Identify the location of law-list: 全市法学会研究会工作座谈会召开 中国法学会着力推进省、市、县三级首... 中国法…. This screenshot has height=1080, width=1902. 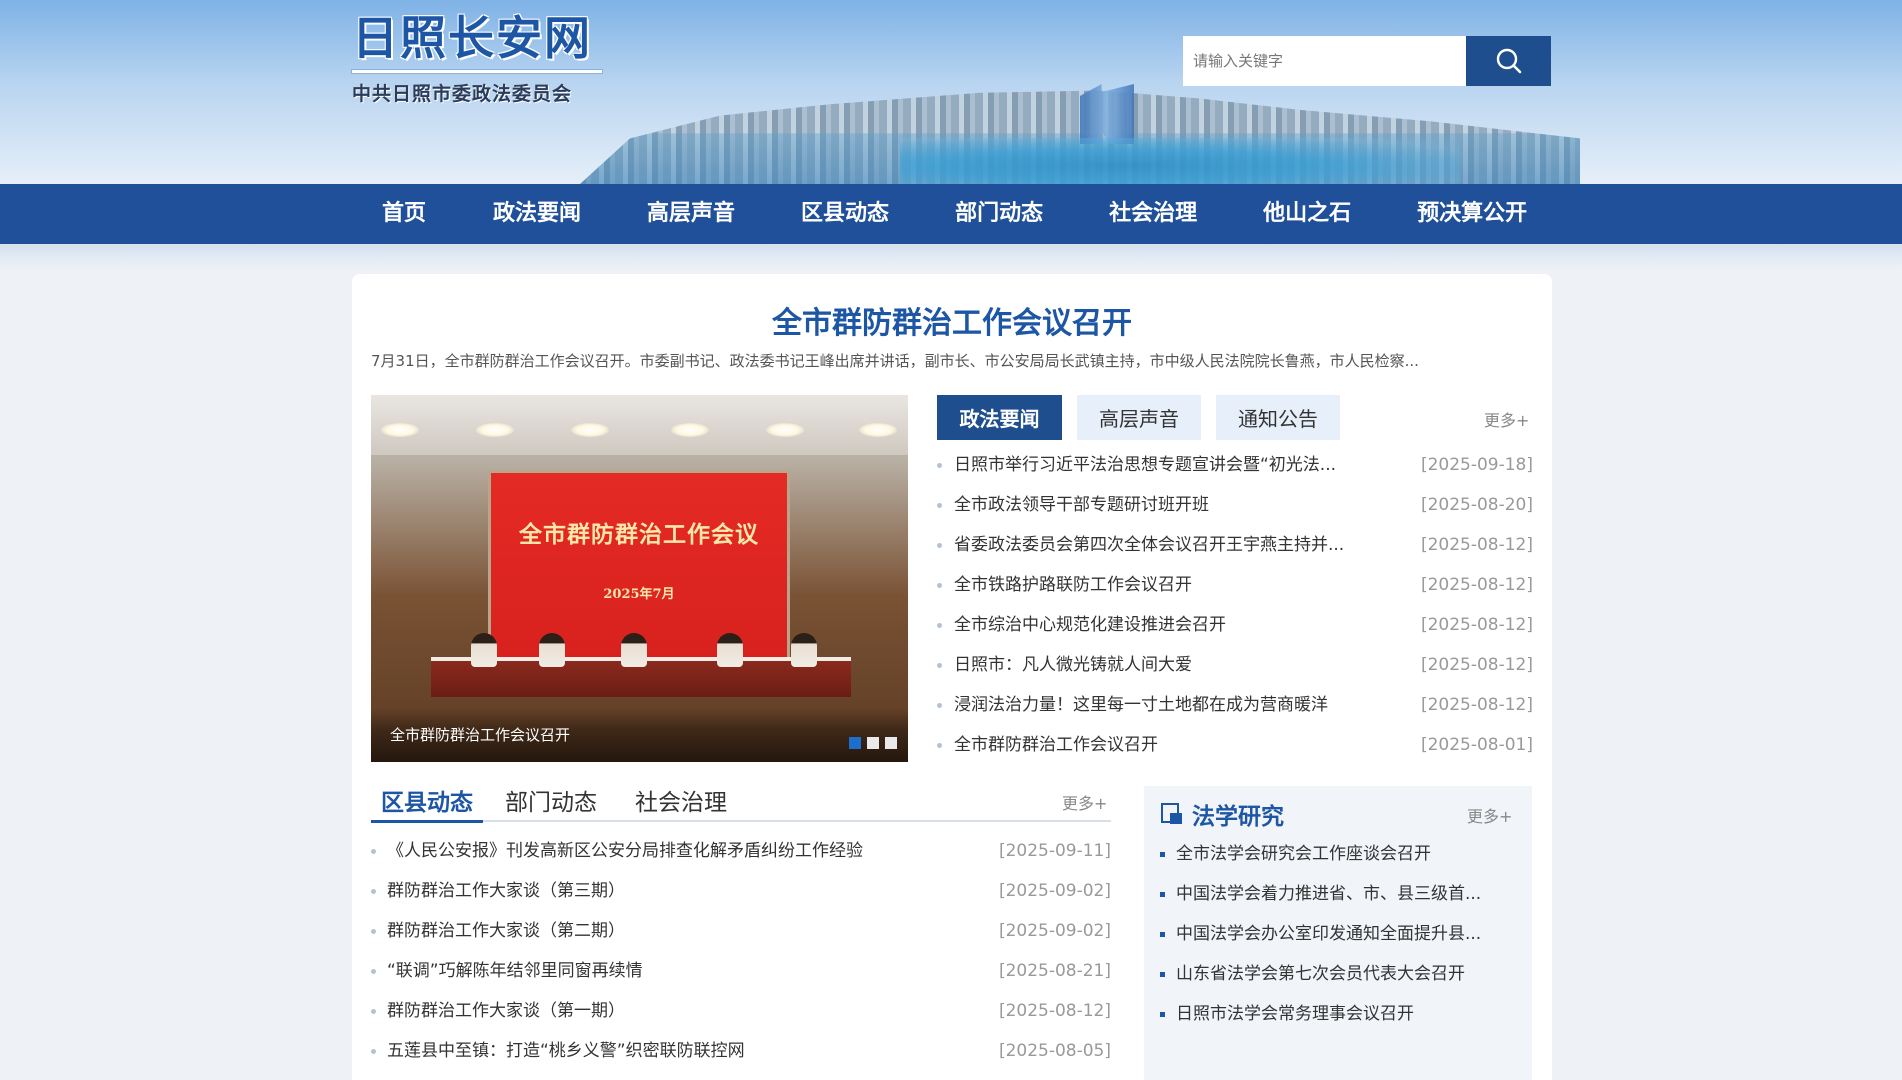
(1340, 934).